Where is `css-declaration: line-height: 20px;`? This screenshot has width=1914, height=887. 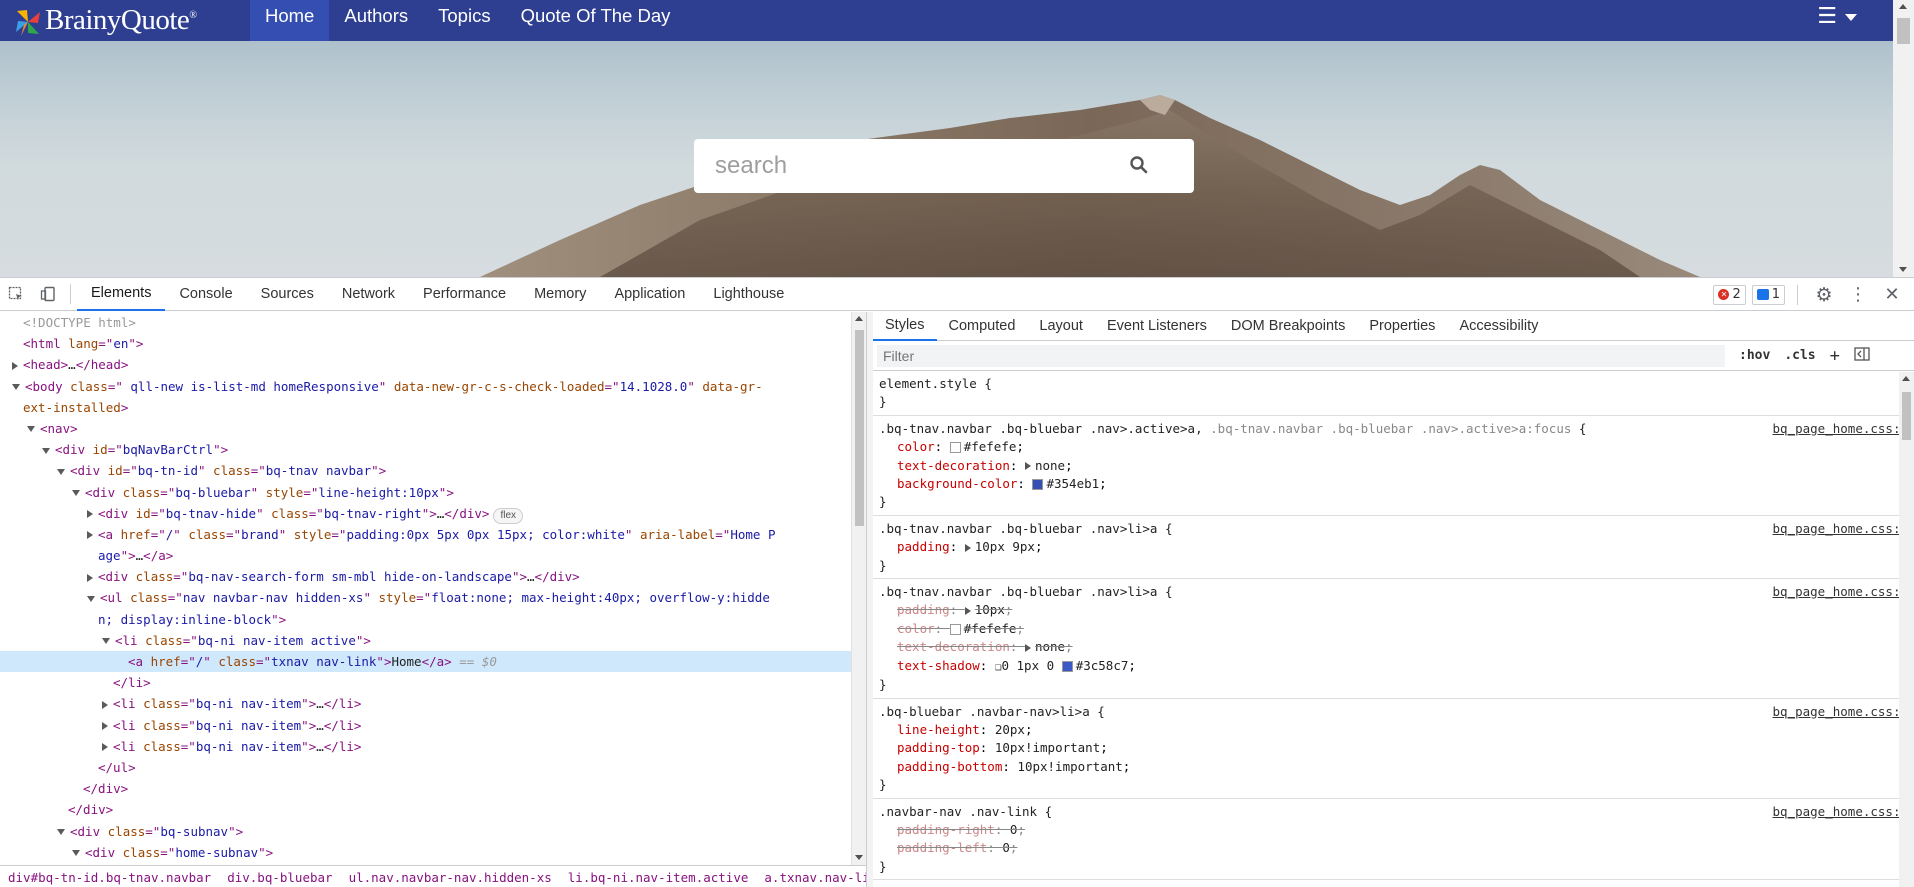 css-declaration: line-height: 20px; is located at coordinates (1394, 730).